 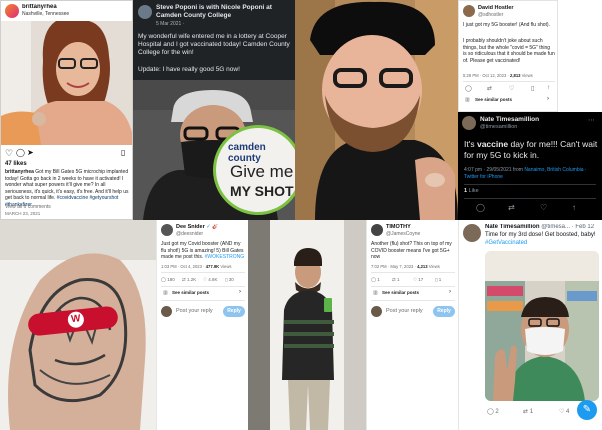 I want to click on author-handle: @deesnider, so click(x=211, y=234).